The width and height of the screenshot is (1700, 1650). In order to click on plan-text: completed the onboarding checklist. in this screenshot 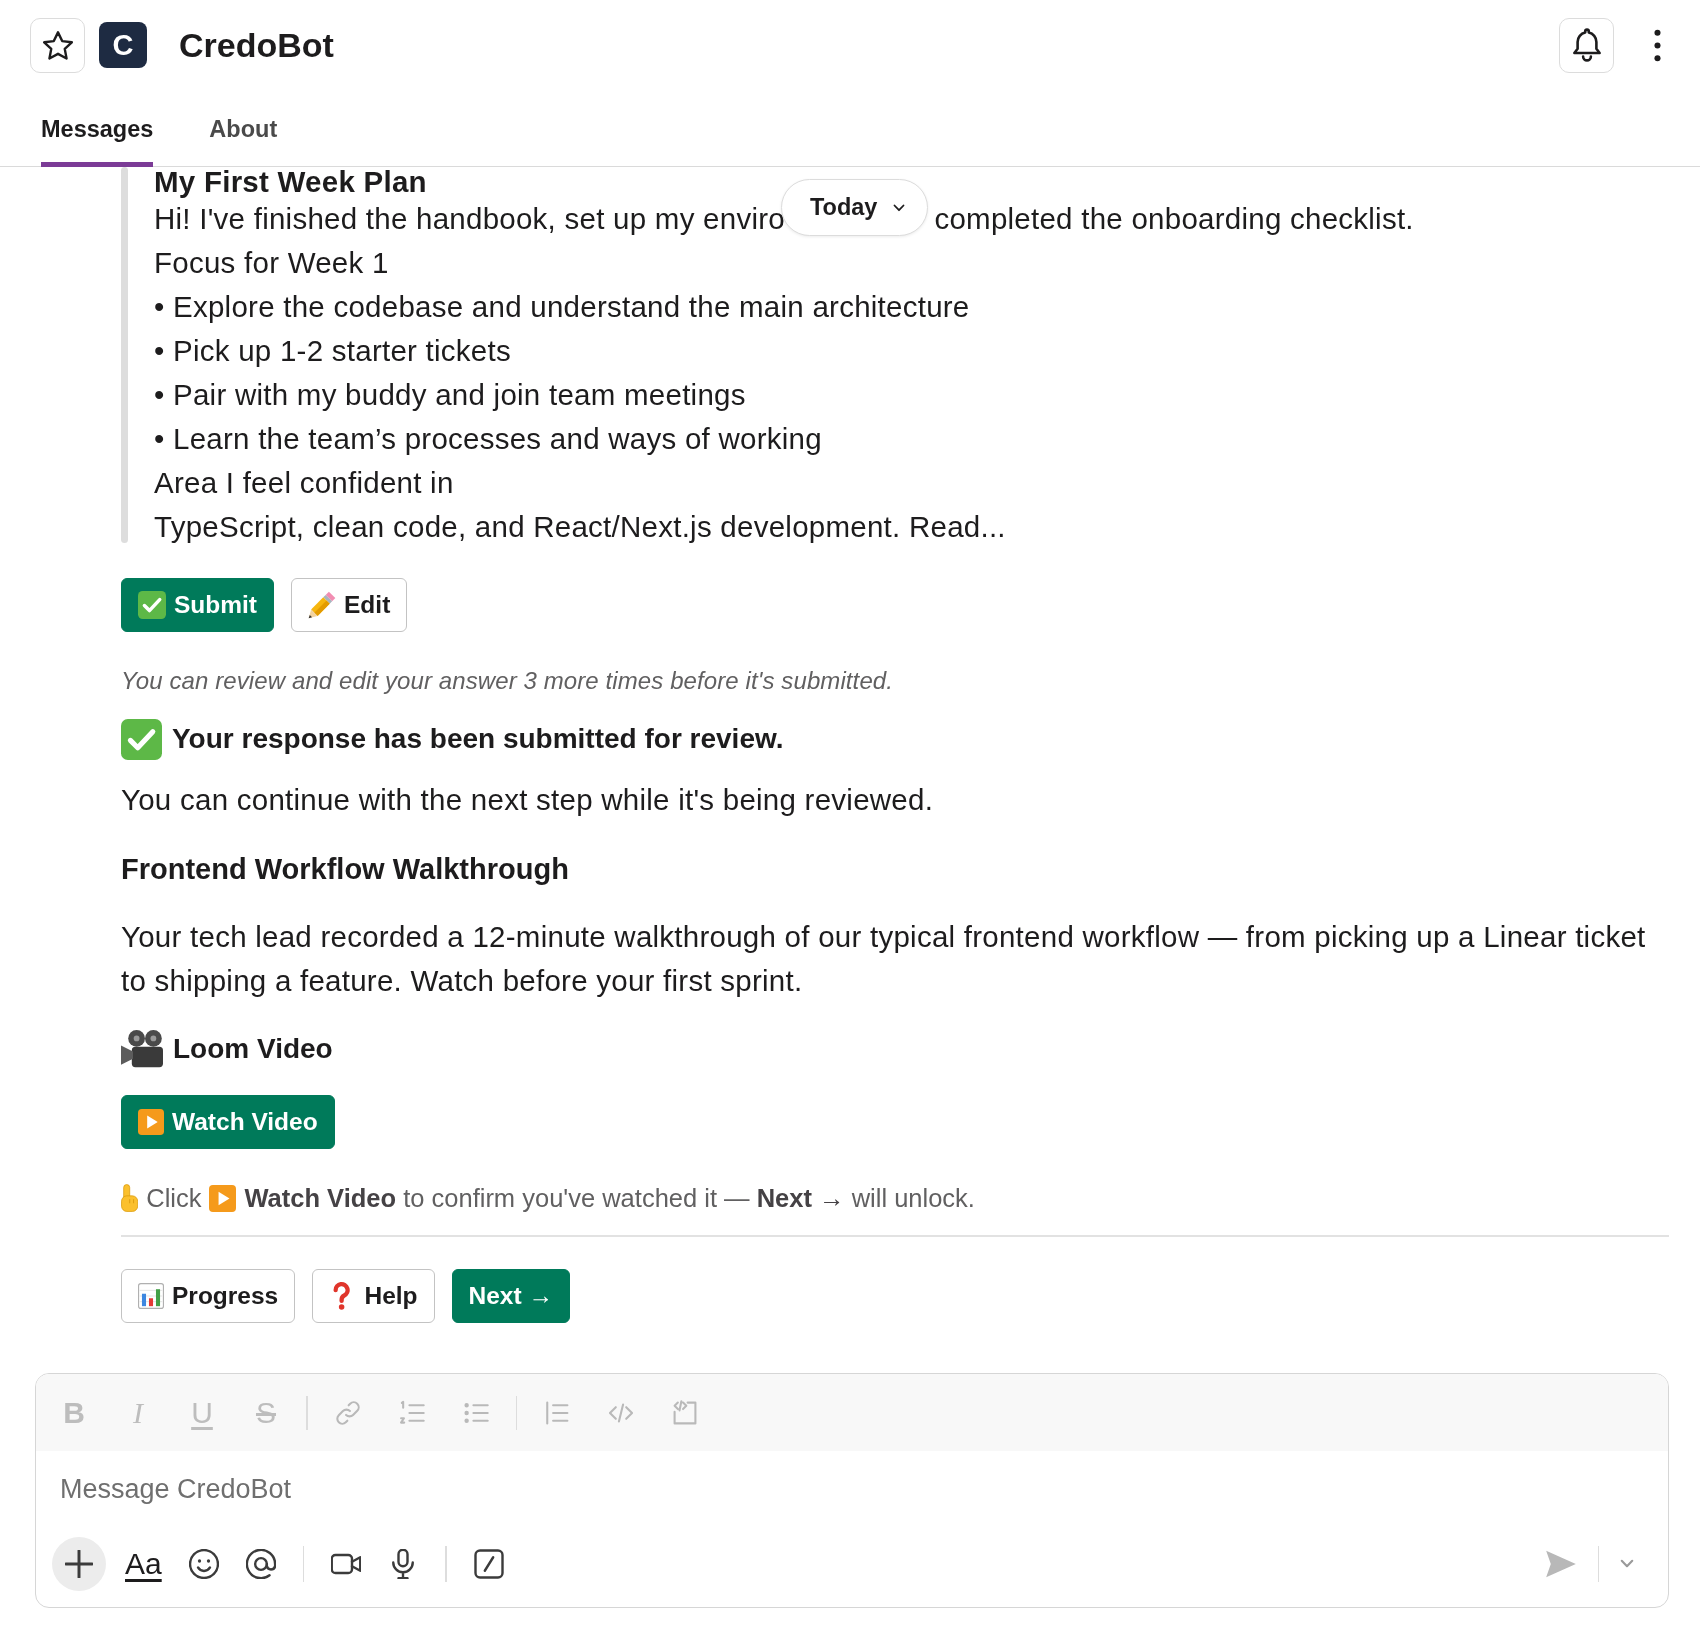, I will do `click(1174, 219)`.